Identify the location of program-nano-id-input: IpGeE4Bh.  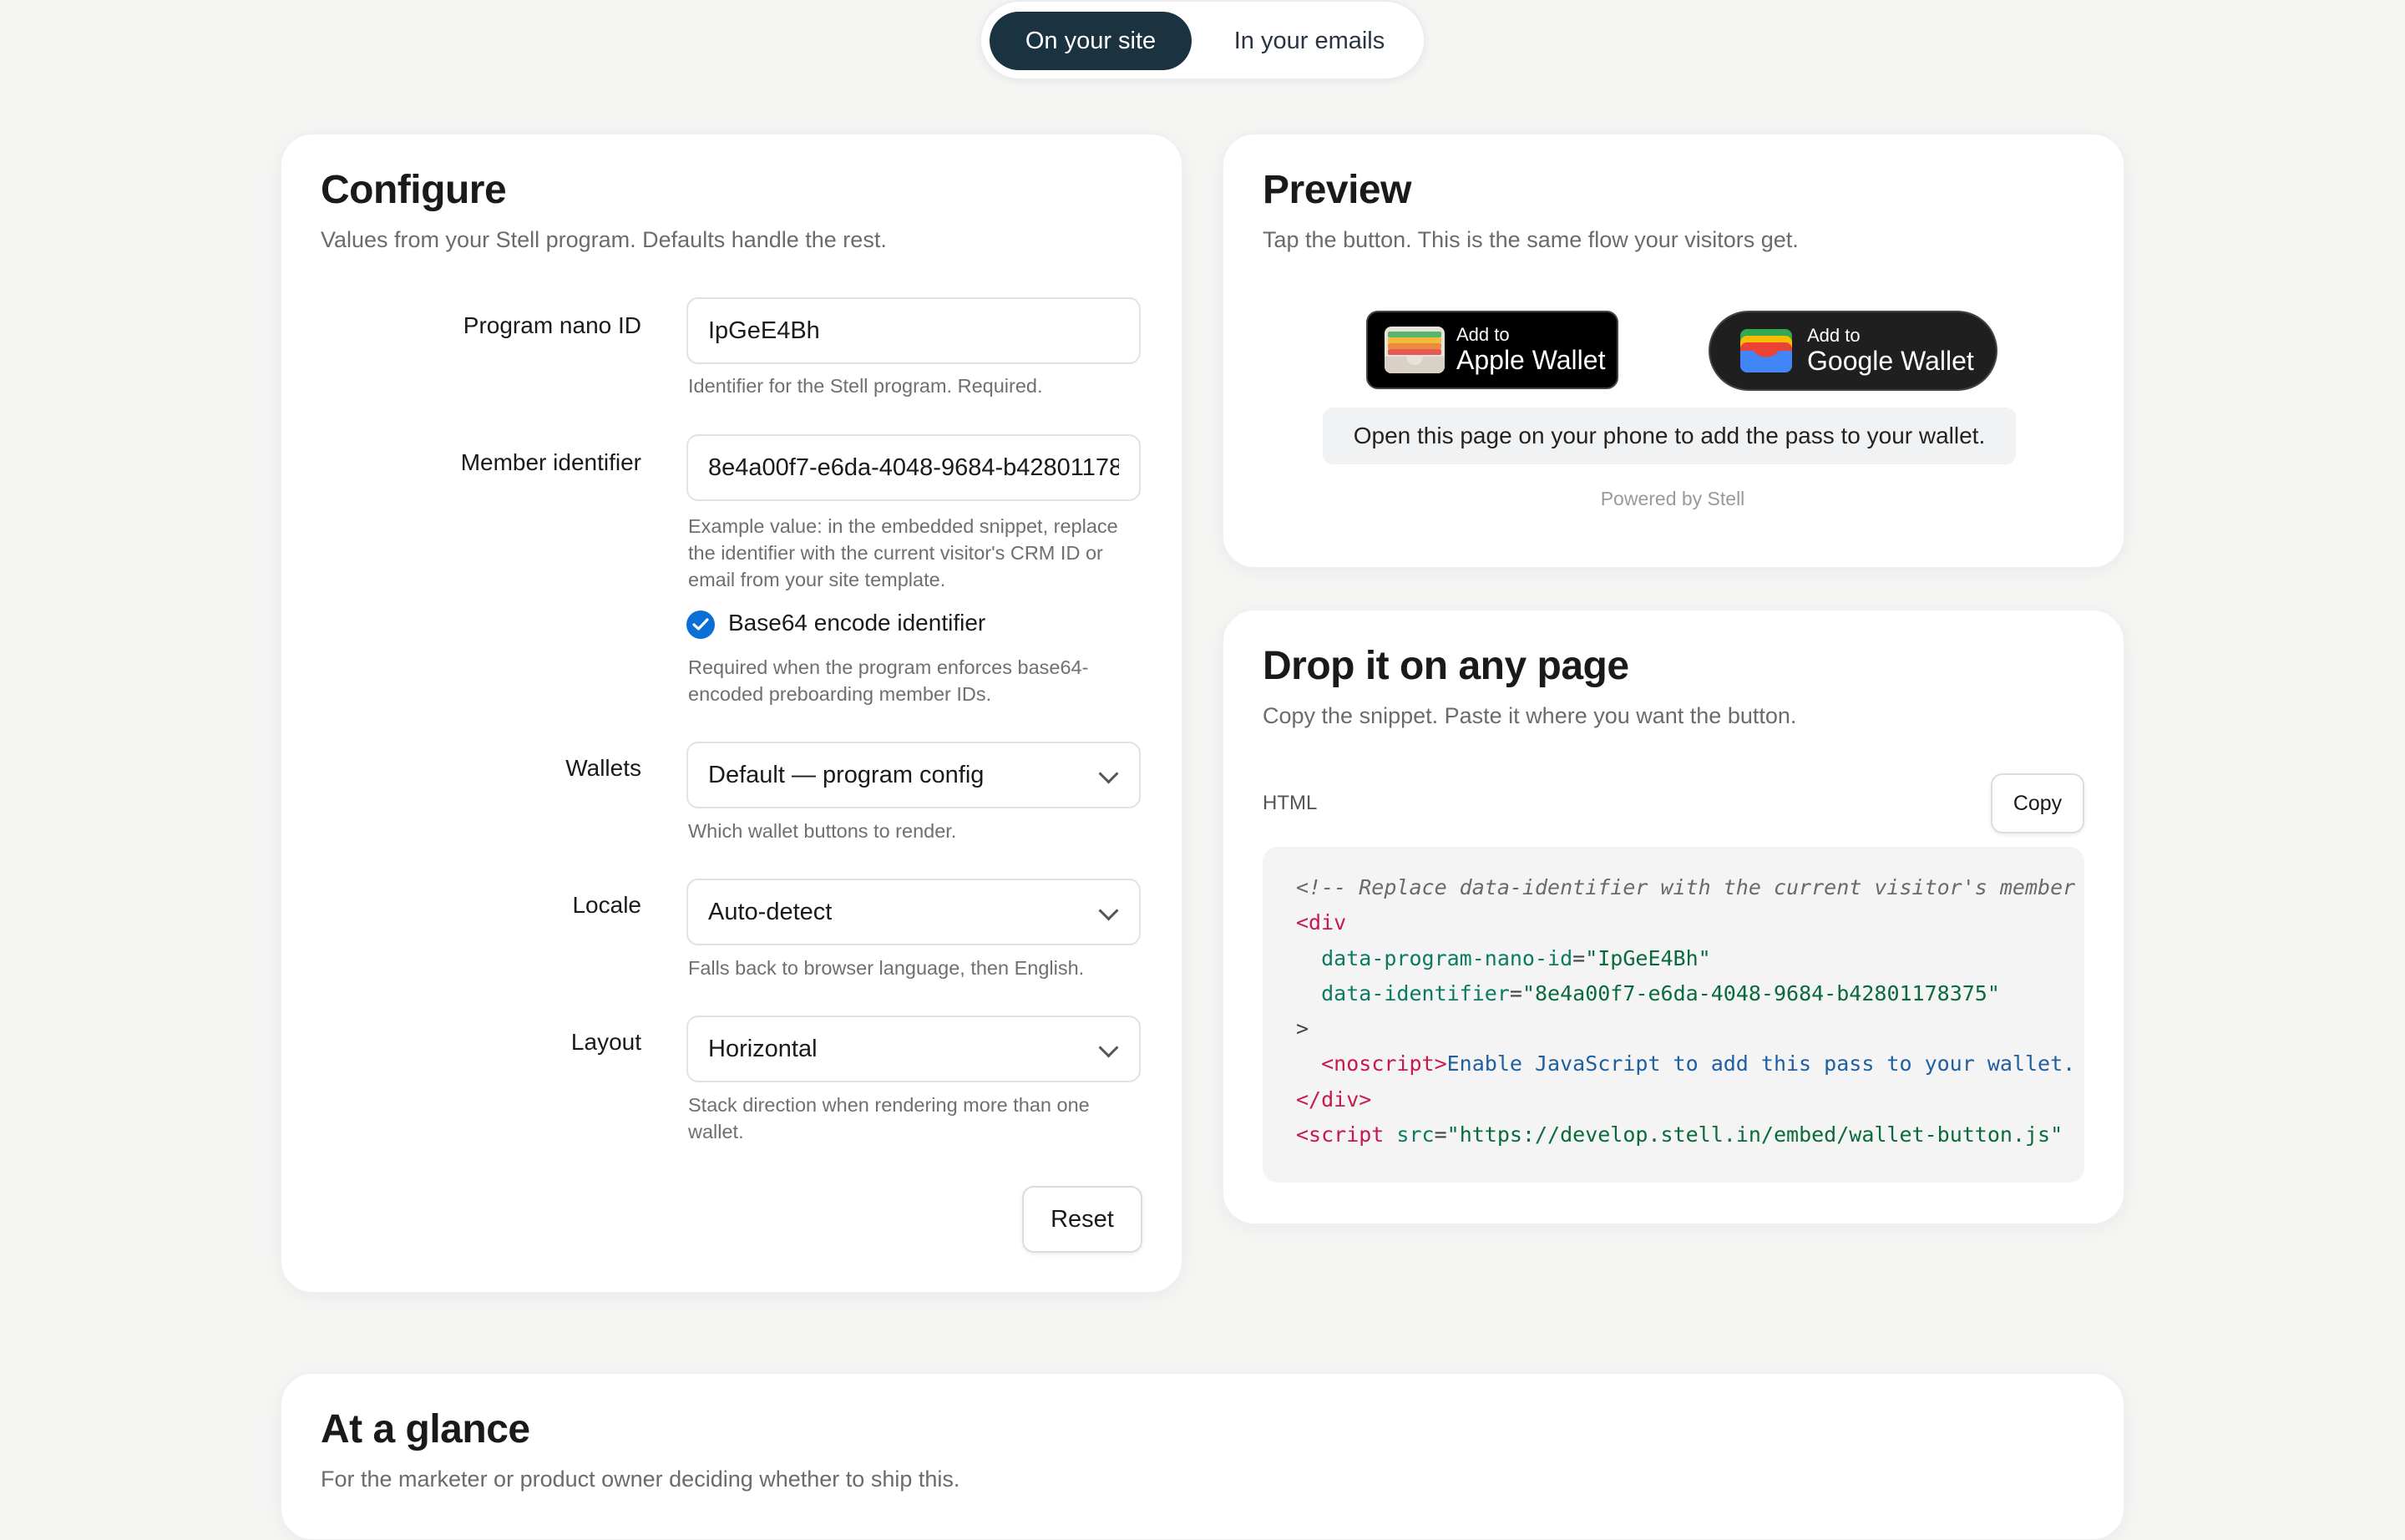
(913, 331).